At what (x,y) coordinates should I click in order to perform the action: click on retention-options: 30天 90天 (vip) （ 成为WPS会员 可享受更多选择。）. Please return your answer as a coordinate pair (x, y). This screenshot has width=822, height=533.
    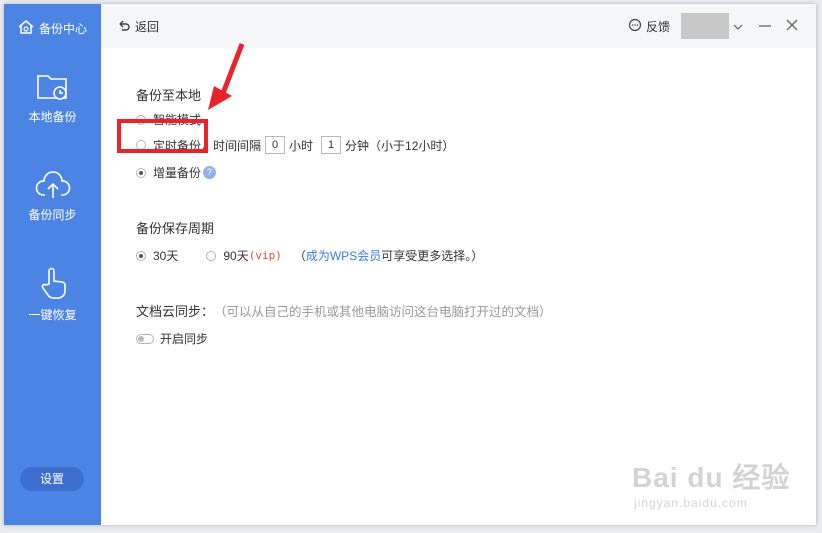
    Looking at the image, I should click on (309, 255).